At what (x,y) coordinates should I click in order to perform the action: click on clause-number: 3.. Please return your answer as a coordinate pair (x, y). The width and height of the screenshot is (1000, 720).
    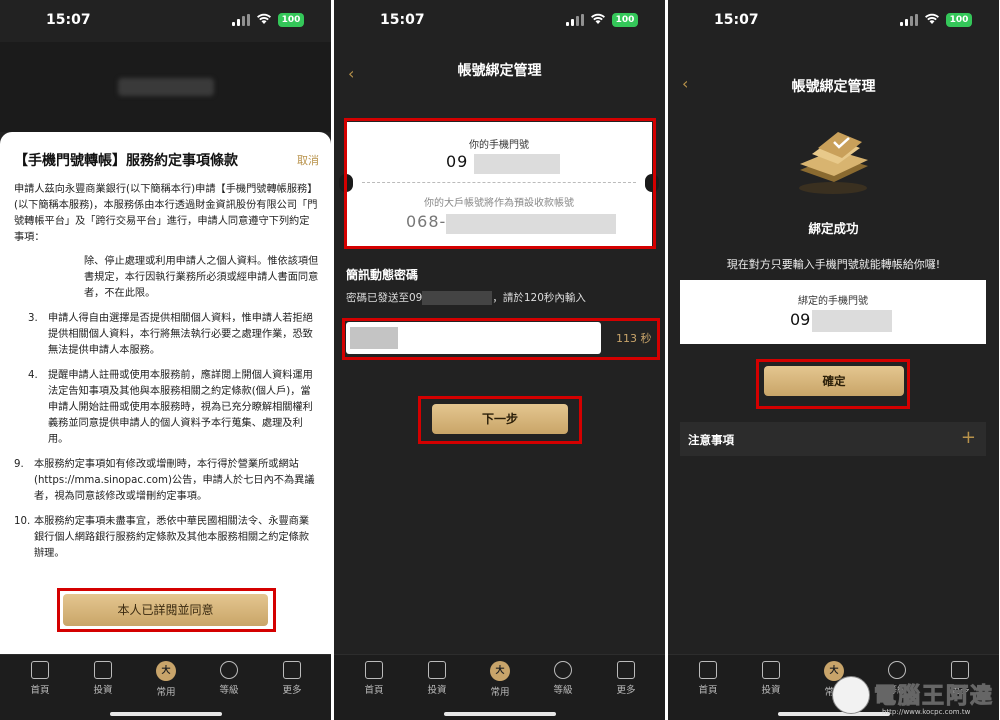
    Looking at the image, I should click on (33, 318).